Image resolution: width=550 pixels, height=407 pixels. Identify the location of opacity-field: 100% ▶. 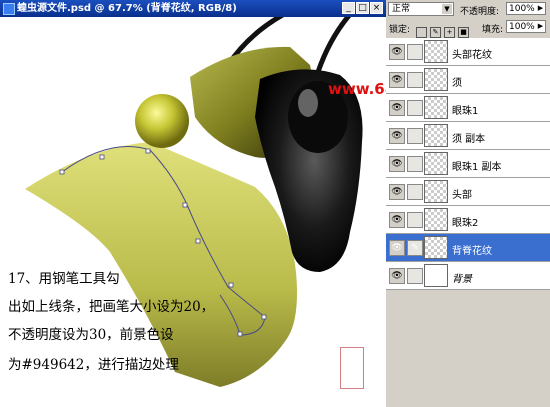
(526, 8).